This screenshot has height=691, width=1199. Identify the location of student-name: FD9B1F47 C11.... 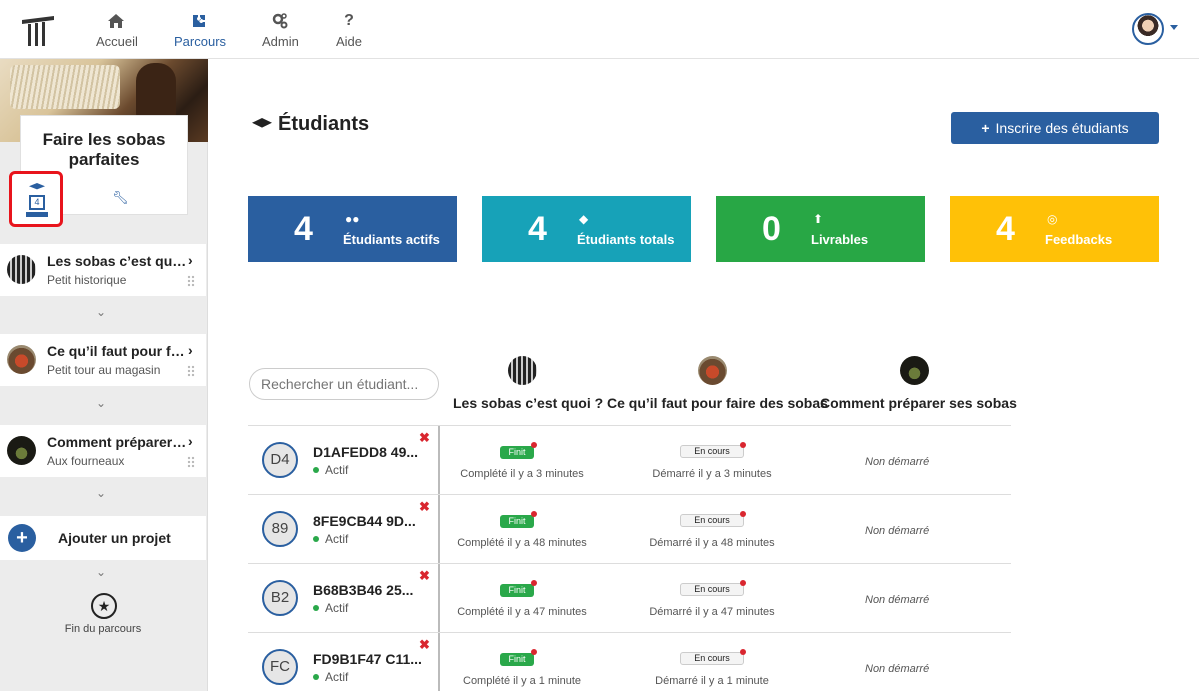
(367, 659).